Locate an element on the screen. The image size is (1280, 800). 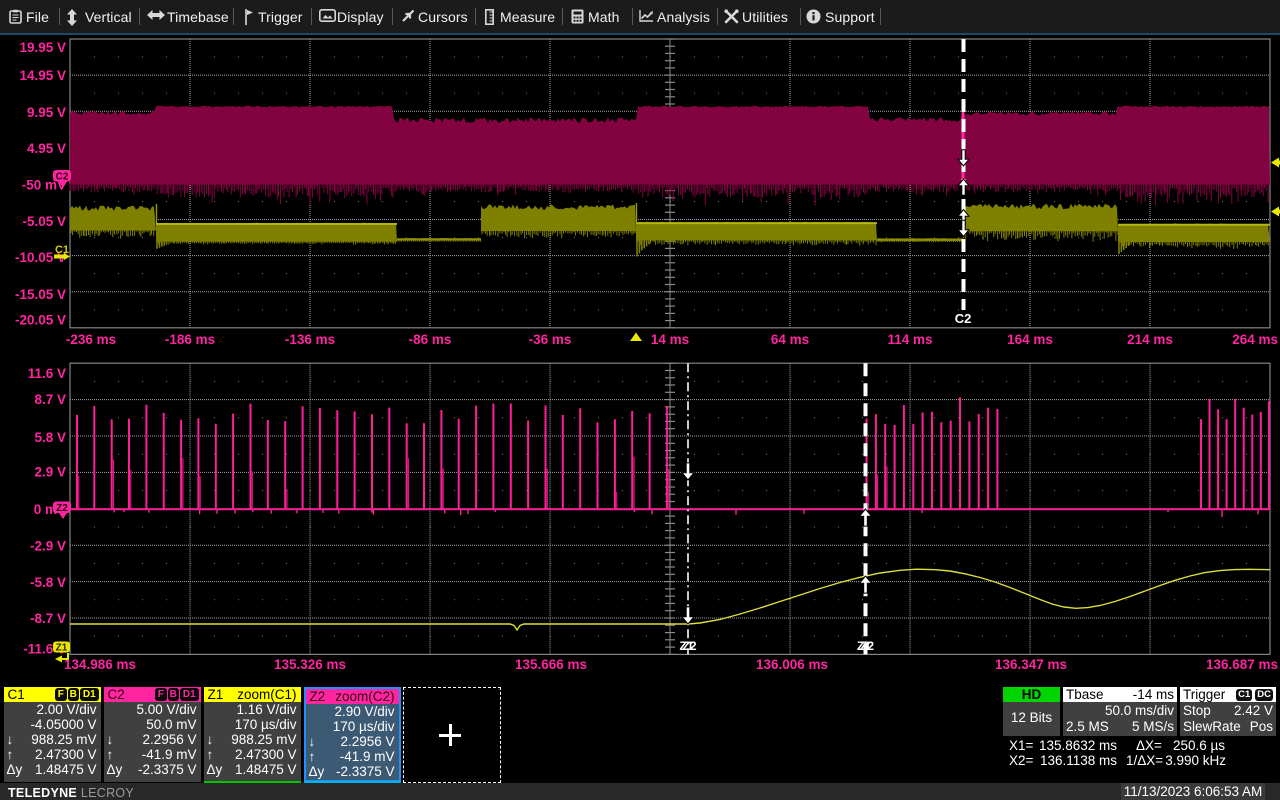
svg-text: -20.05 V is located at coordinates (40, 320).